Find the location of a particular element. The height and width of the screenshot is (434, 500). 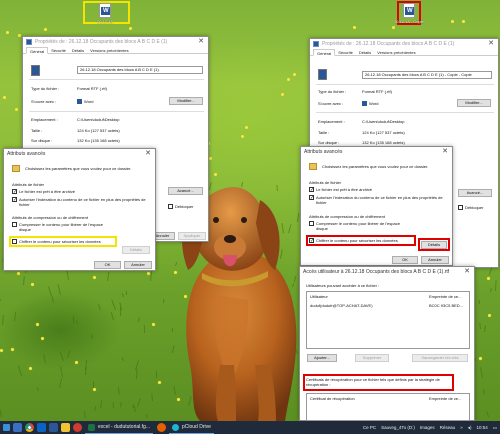

clock: 10:54 is located at coordinates (481, 427).